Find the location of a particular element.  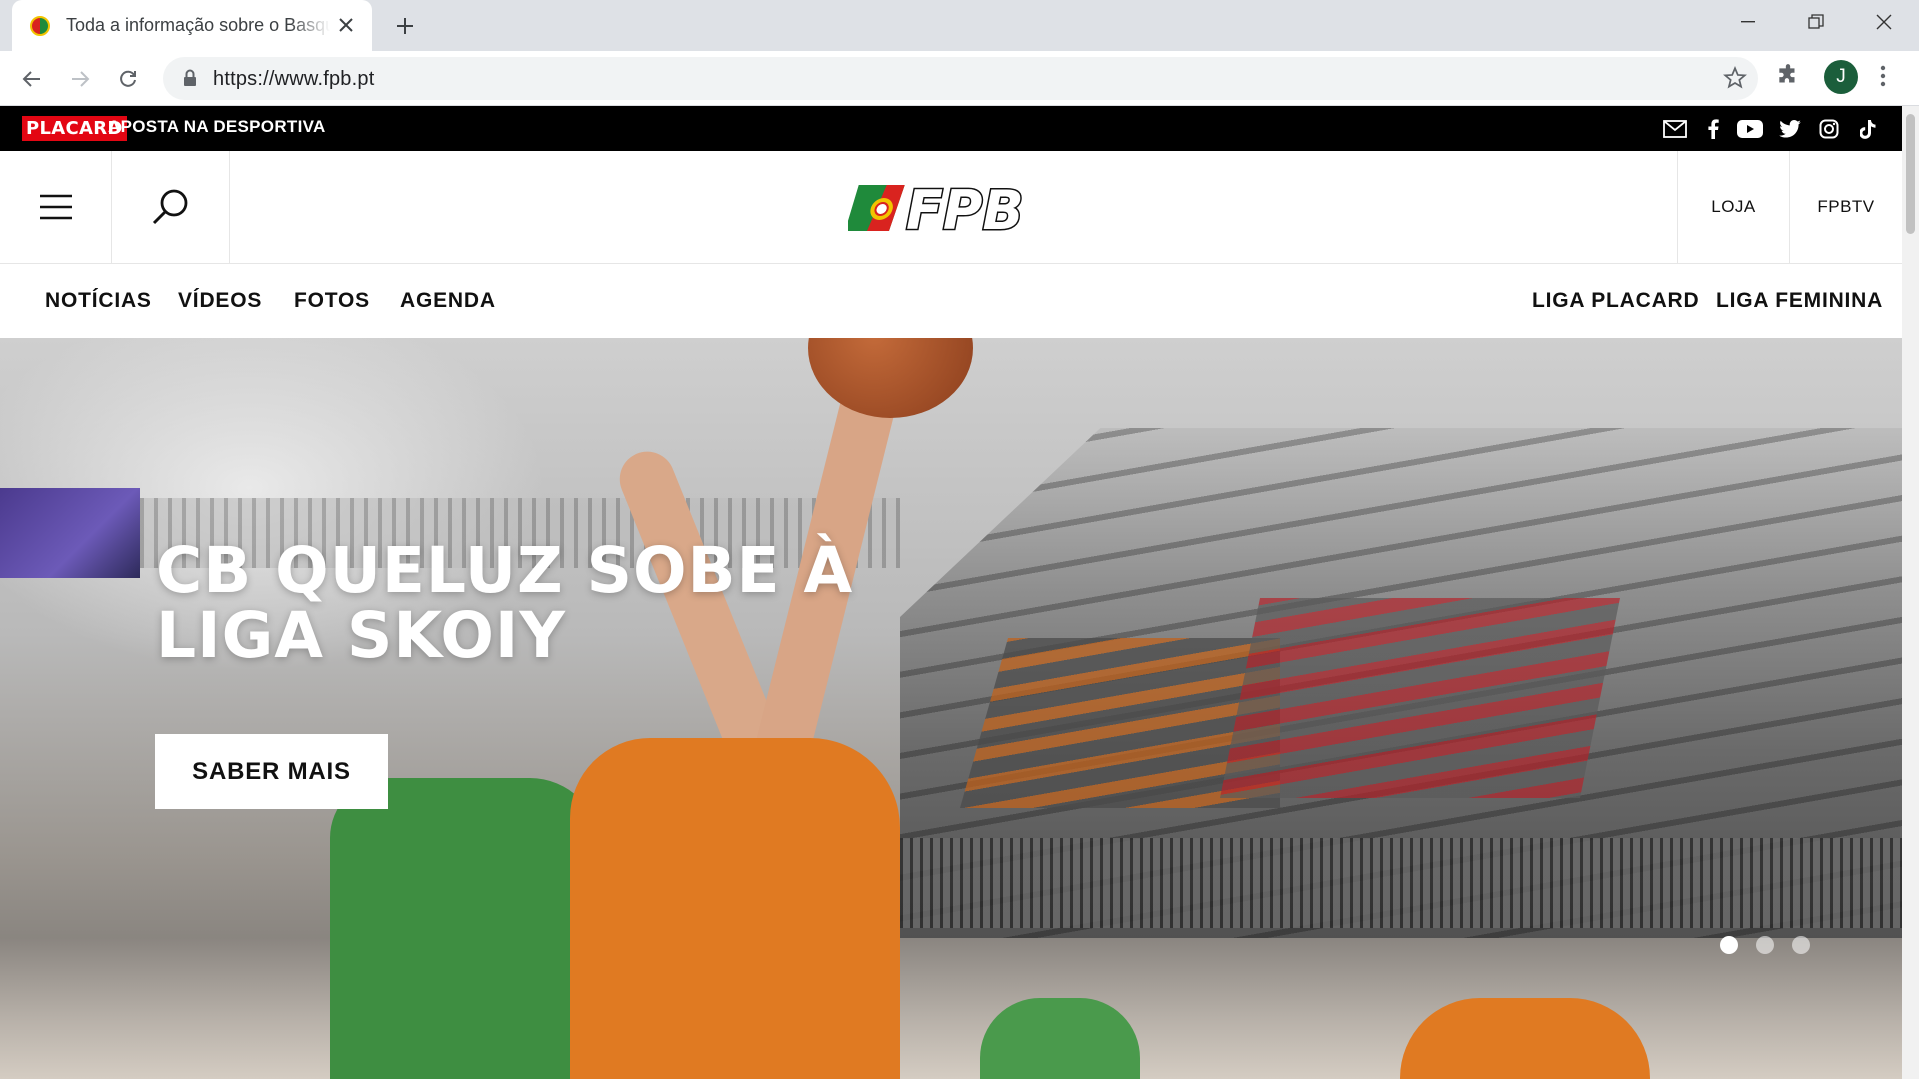

fpb-logo: FPB is located at coordinates (951, 211).